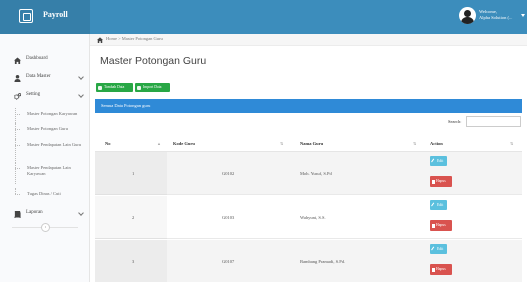 Image resolution: width=527 pixels, height=282 pixels. What do you see at coordinates (133, 217) in the screenshot?
I see `cell-no: 2` at bounding box center [133, 217].